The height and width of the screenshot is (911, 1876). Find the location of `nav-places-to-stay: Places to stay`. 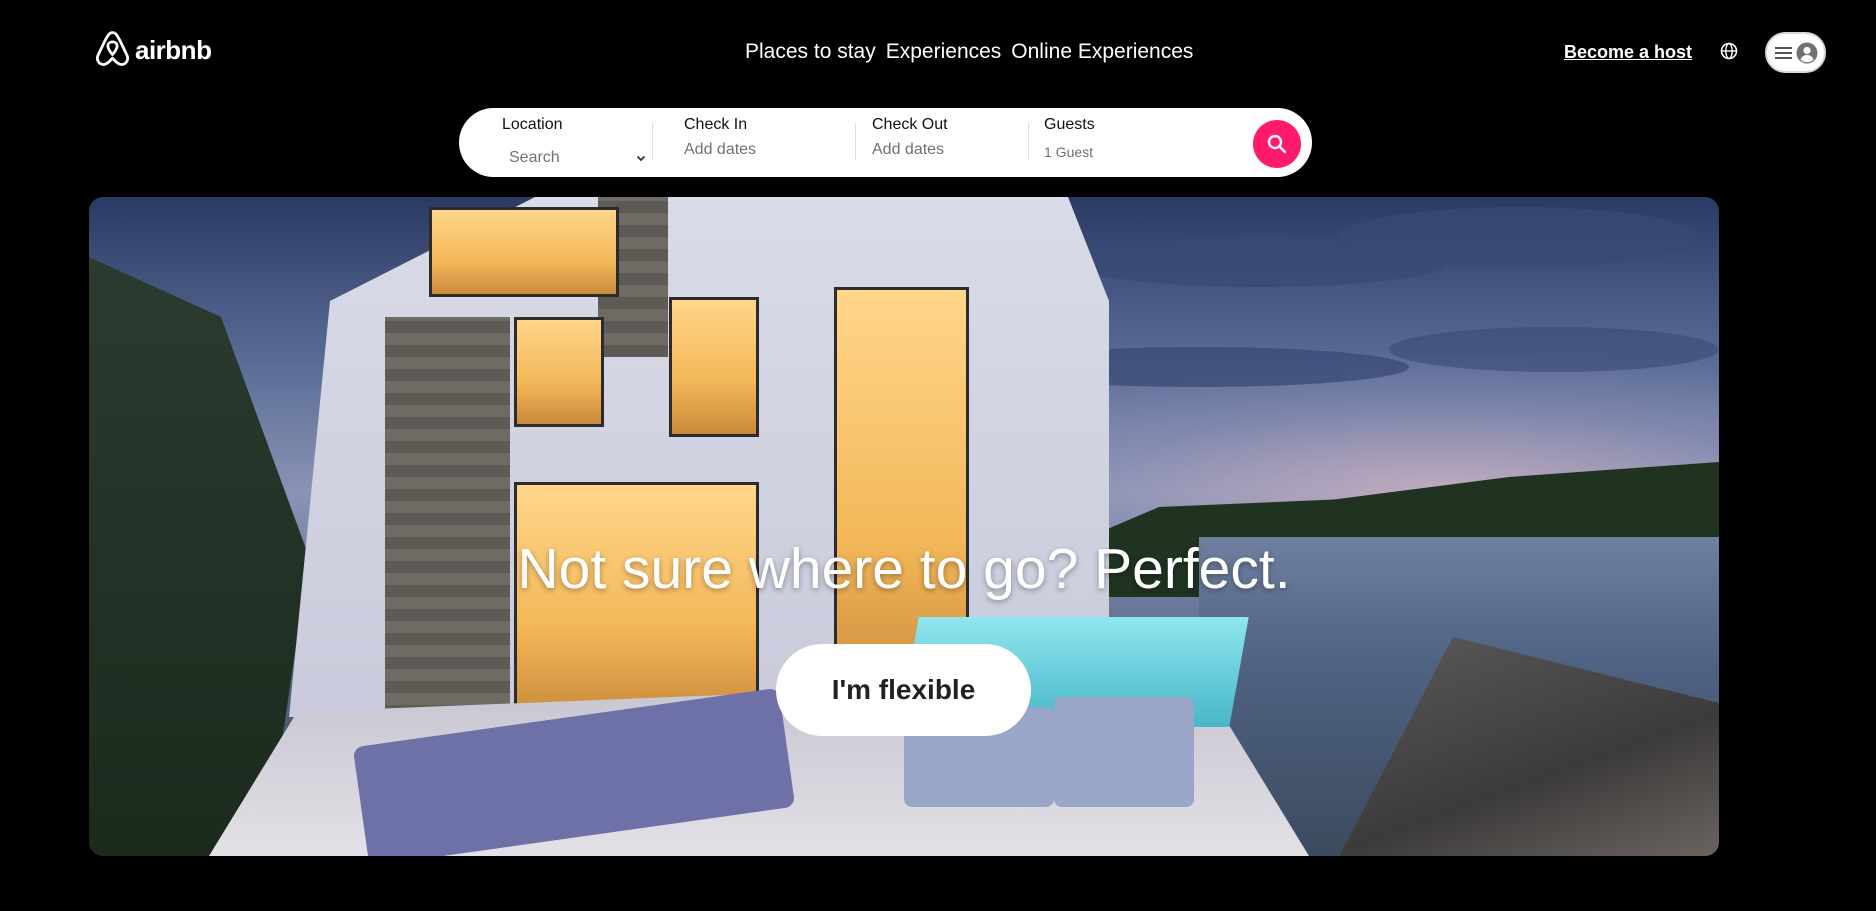

nav-places-to-stay: Places to stay is located at coordinates (810, 52).